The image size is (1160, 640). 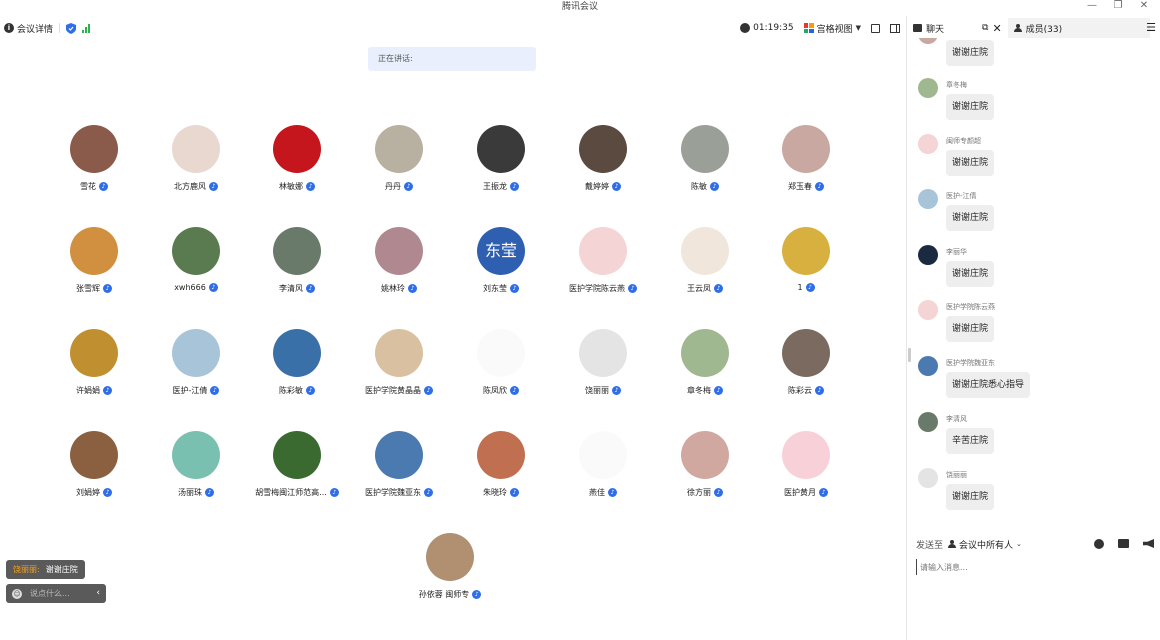 I want to click on restore-button: ❐, so click(x=1118, y=7).